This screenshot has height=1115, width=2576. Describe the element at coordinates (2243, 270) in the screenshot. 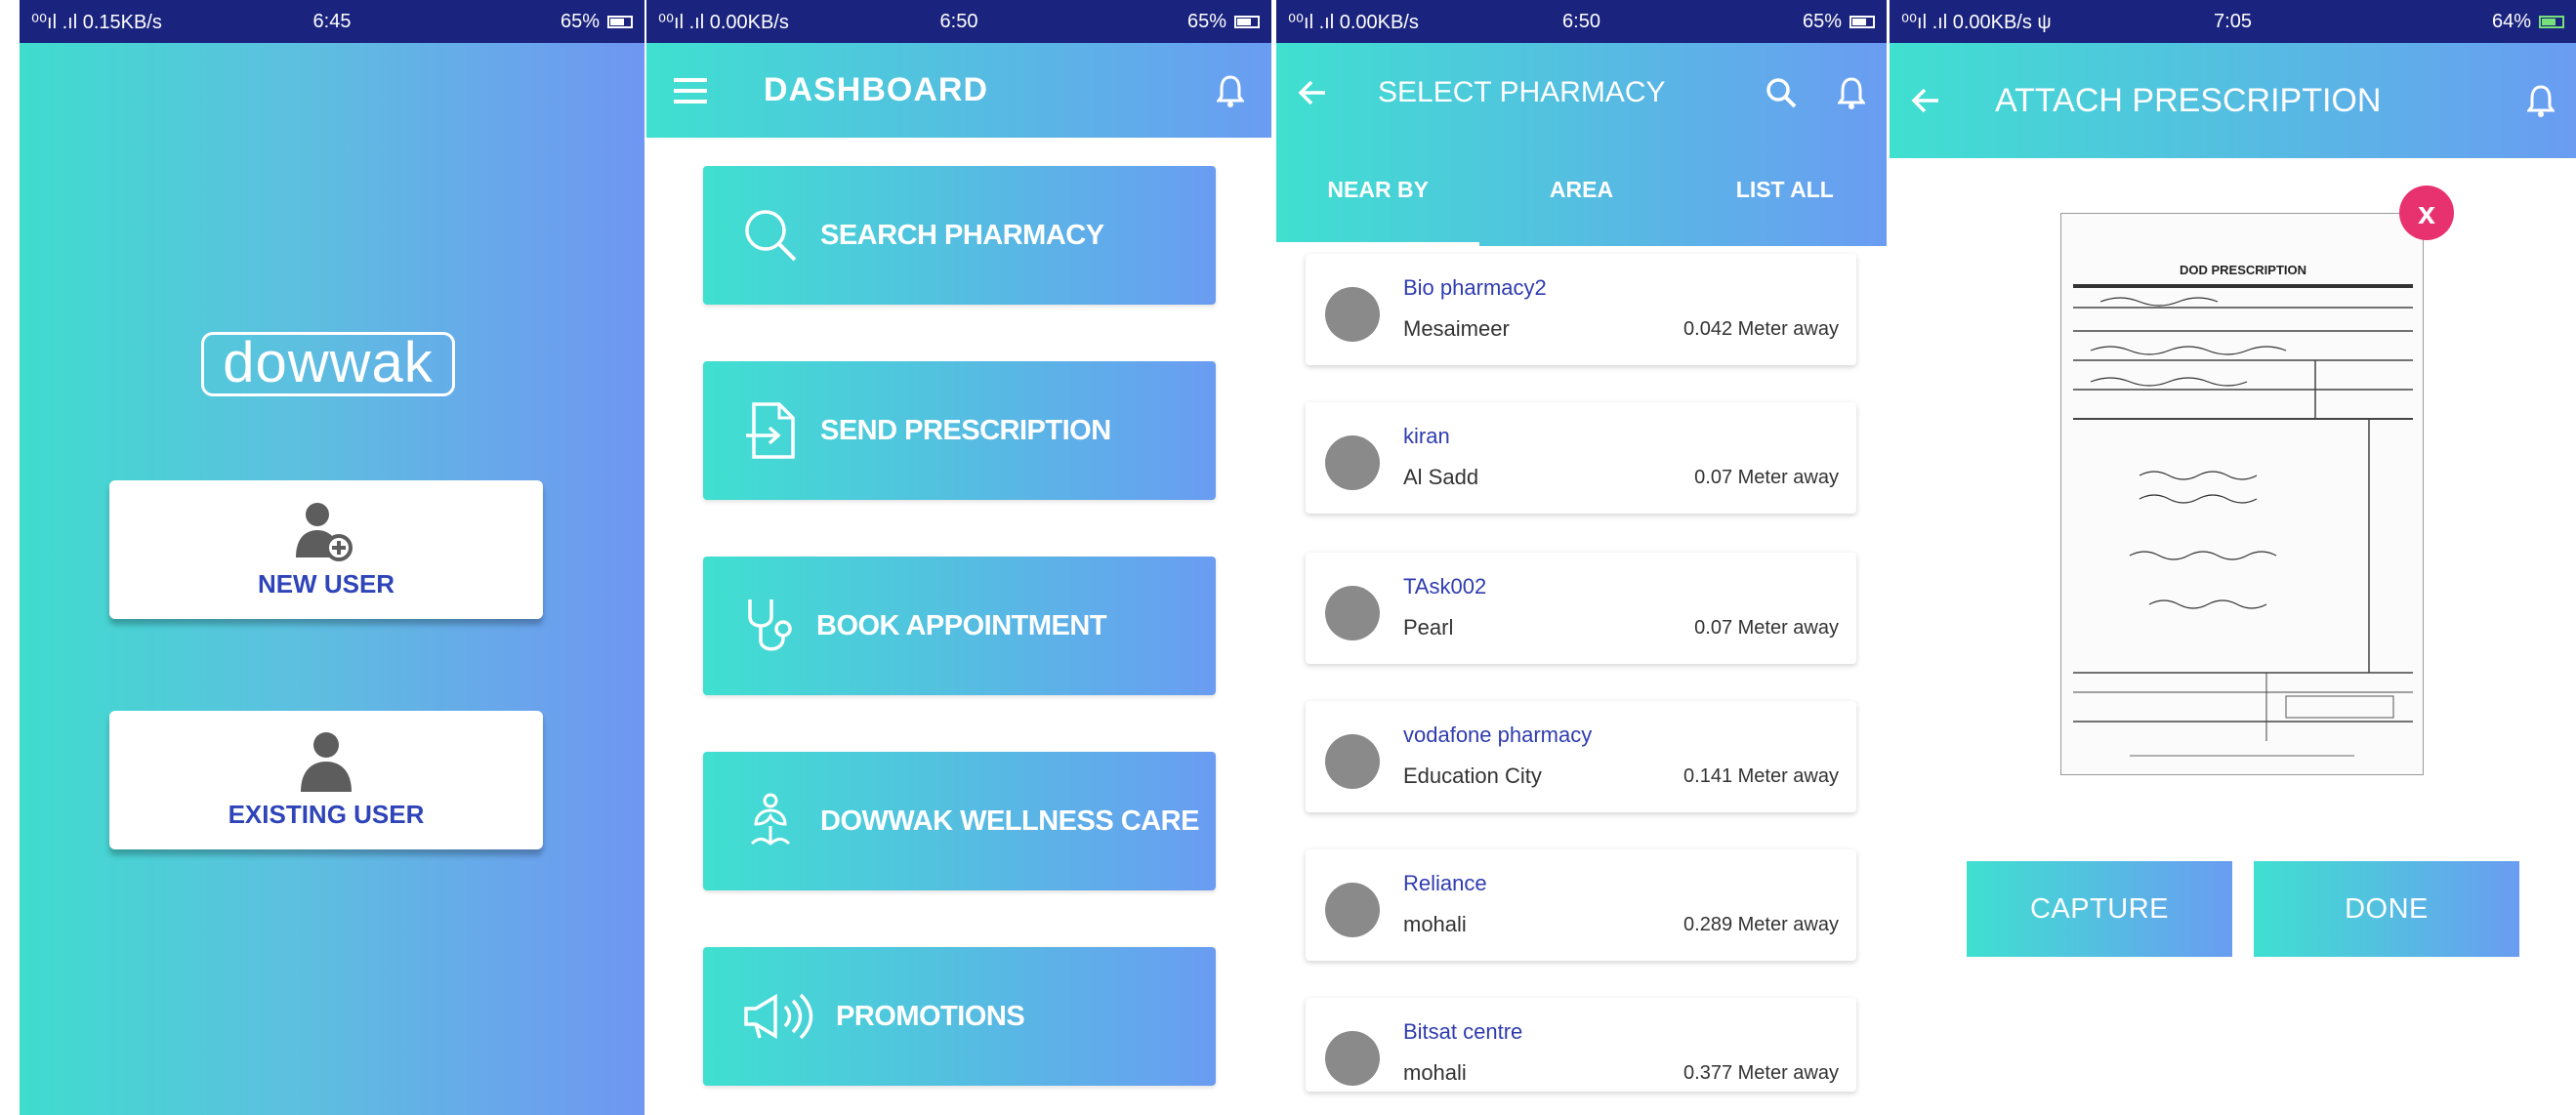

I see `prescription-doc-title: DOD PRESCRIPTION` at that location.